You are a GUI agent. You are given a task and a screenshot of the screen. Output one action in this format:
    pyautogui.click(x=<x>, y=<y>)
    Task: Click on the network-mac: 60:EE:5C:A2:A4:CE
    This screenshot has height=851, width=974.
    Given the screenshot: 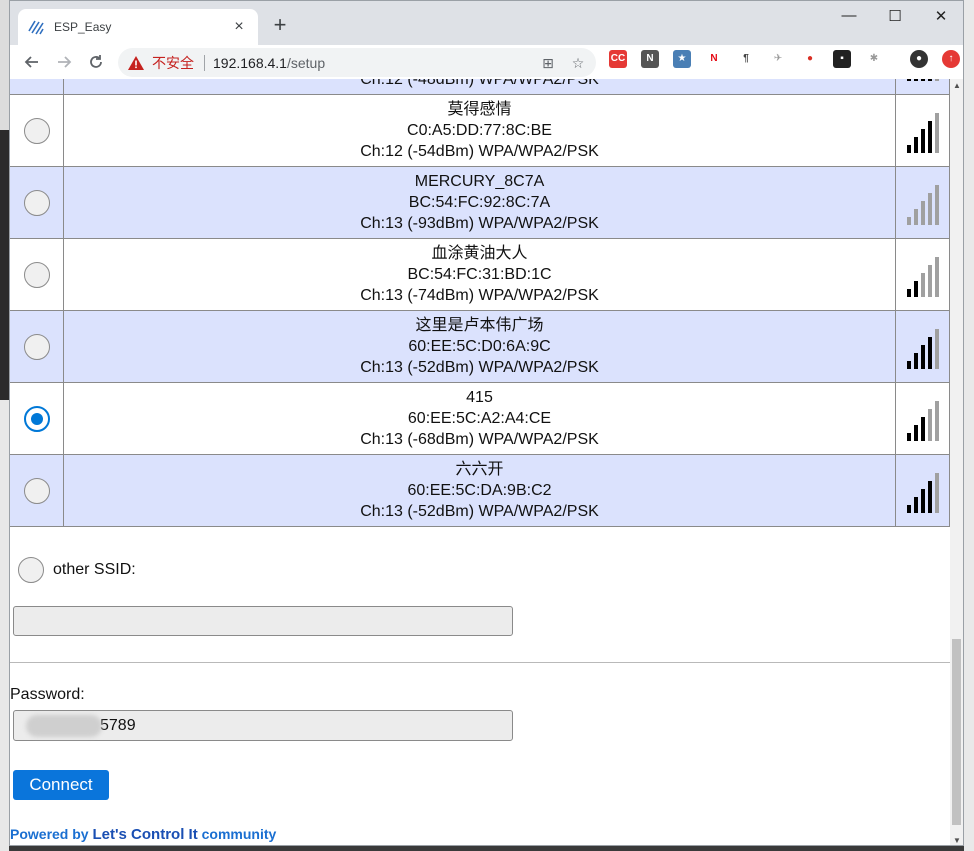 What is the action you would take?
    pyautogui.click(x=479, y=418)
    